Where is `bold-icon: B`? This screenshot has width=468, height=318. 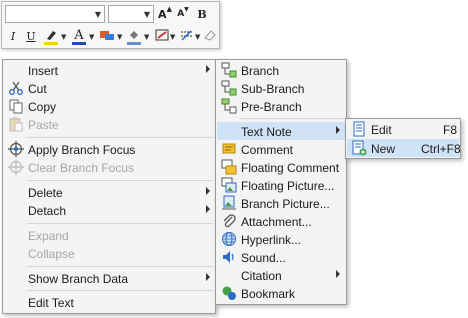 bold-icon: B is located at coordinates (202, 14).